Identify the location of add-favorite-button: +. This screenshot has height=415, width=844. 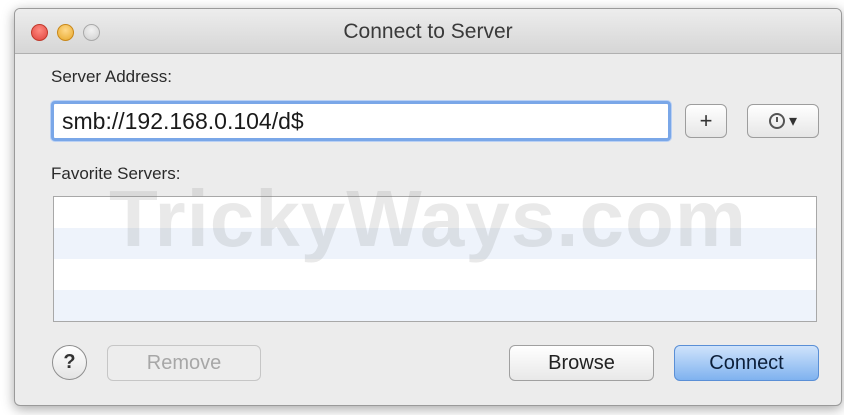
(706, 121).